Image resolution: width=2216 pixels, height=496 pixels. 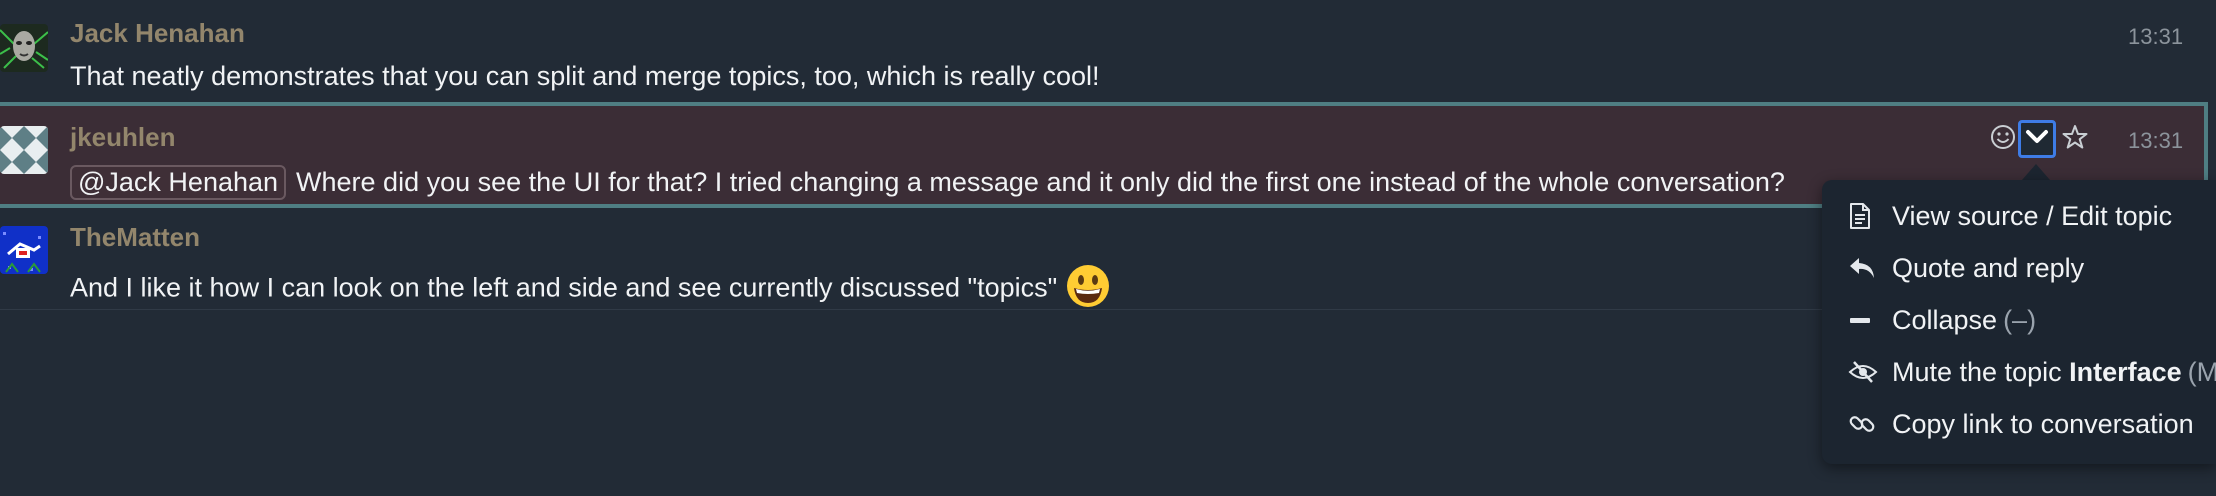 I want to click on keyboard-shortcut-hint: (–), so click(x=2020, y=319).